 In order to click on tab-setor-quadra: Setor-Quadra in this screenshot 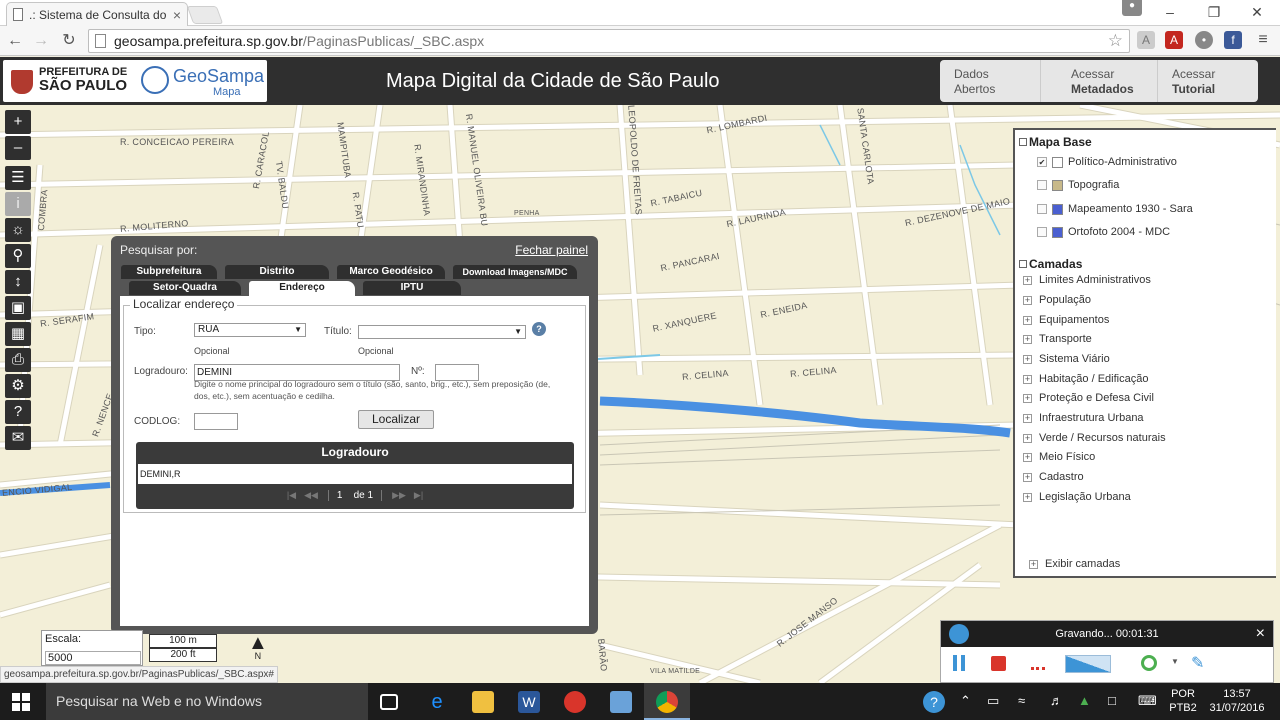, I will do `click(185, 288)`.